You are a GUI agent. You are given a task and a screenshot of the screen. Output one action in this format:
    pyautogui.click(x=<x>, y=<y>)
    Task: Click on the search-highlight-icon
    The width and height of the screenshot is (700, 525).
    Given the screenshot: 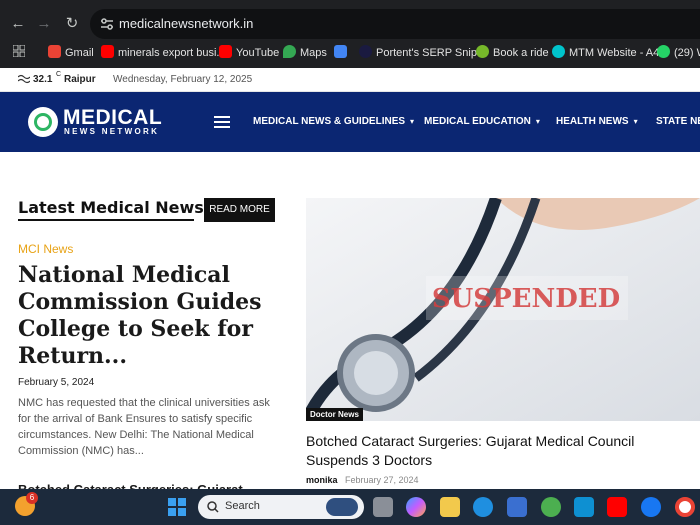 What is the action you would take?
    pyautogui.click(x=342, y=507)
    